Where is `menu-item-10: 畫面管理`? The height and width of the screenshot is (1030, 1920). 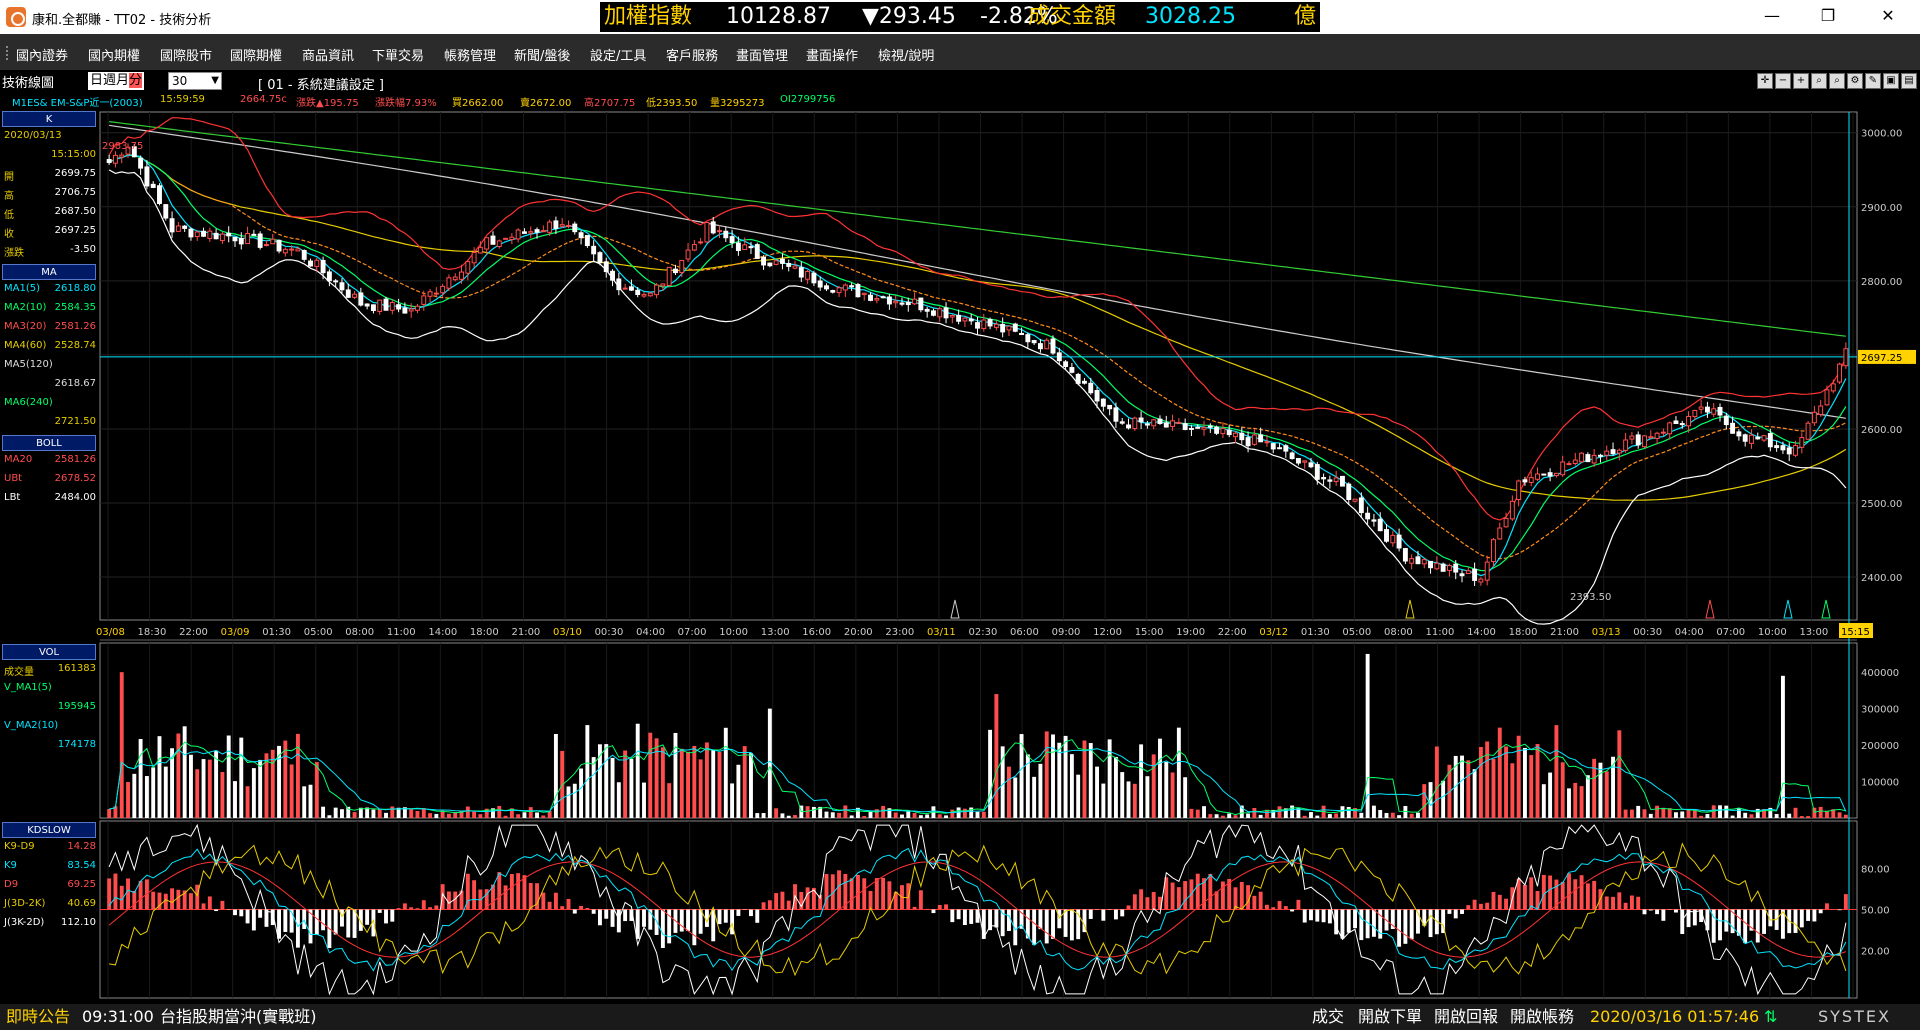 menu-item-10: 畫面管理 is located at coordinates (762, 54).